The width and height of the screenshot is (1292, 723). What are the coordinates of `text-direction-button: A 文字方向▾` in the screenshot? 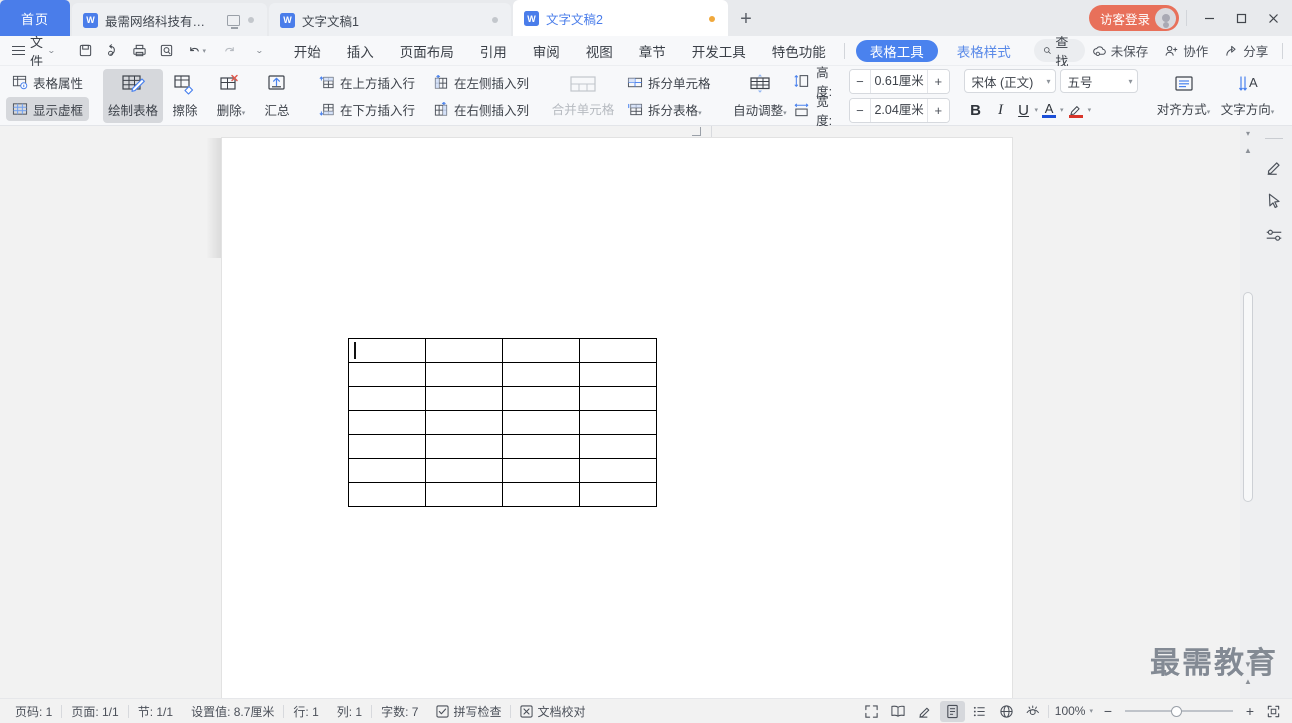 It's located at (1248, 96).